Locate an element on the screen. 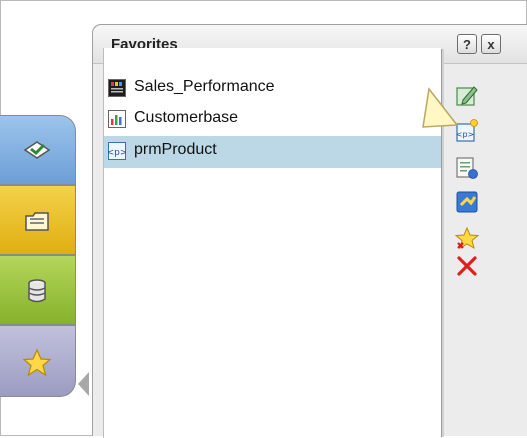 The height and width of the screenshot is (438, 527). connect-icon is located at coordinates (467, 202).